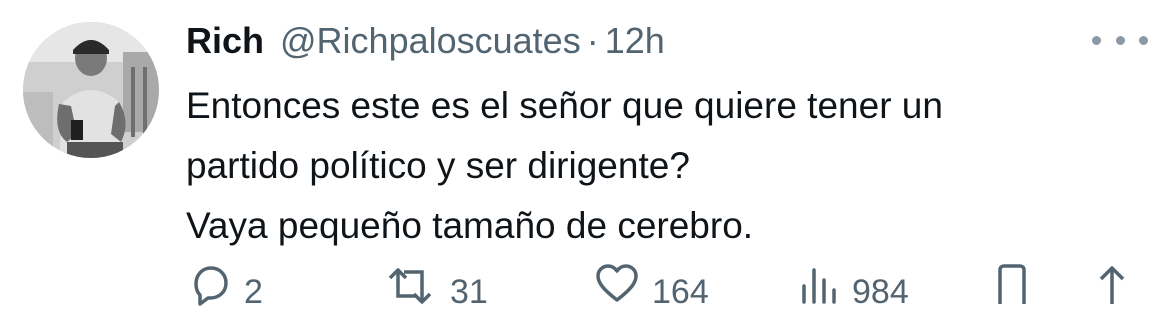  I want to click on reply-icon, so click(211, 286).